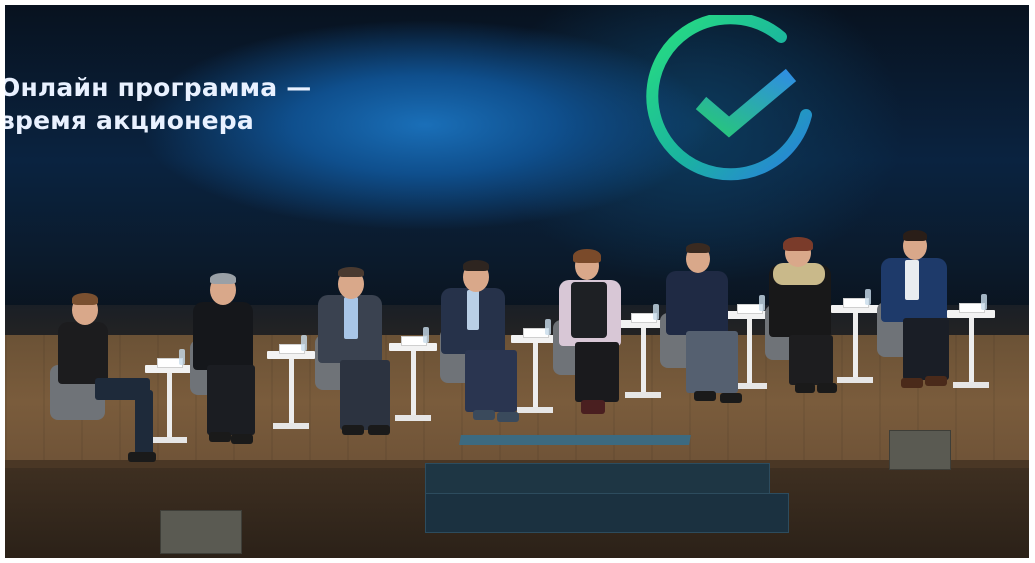 This screenshot has width=1035, height=563. Describe the element at coordinates (129, 120) in the screenshot. I see `screen-title-line2: время акционера` at that location.